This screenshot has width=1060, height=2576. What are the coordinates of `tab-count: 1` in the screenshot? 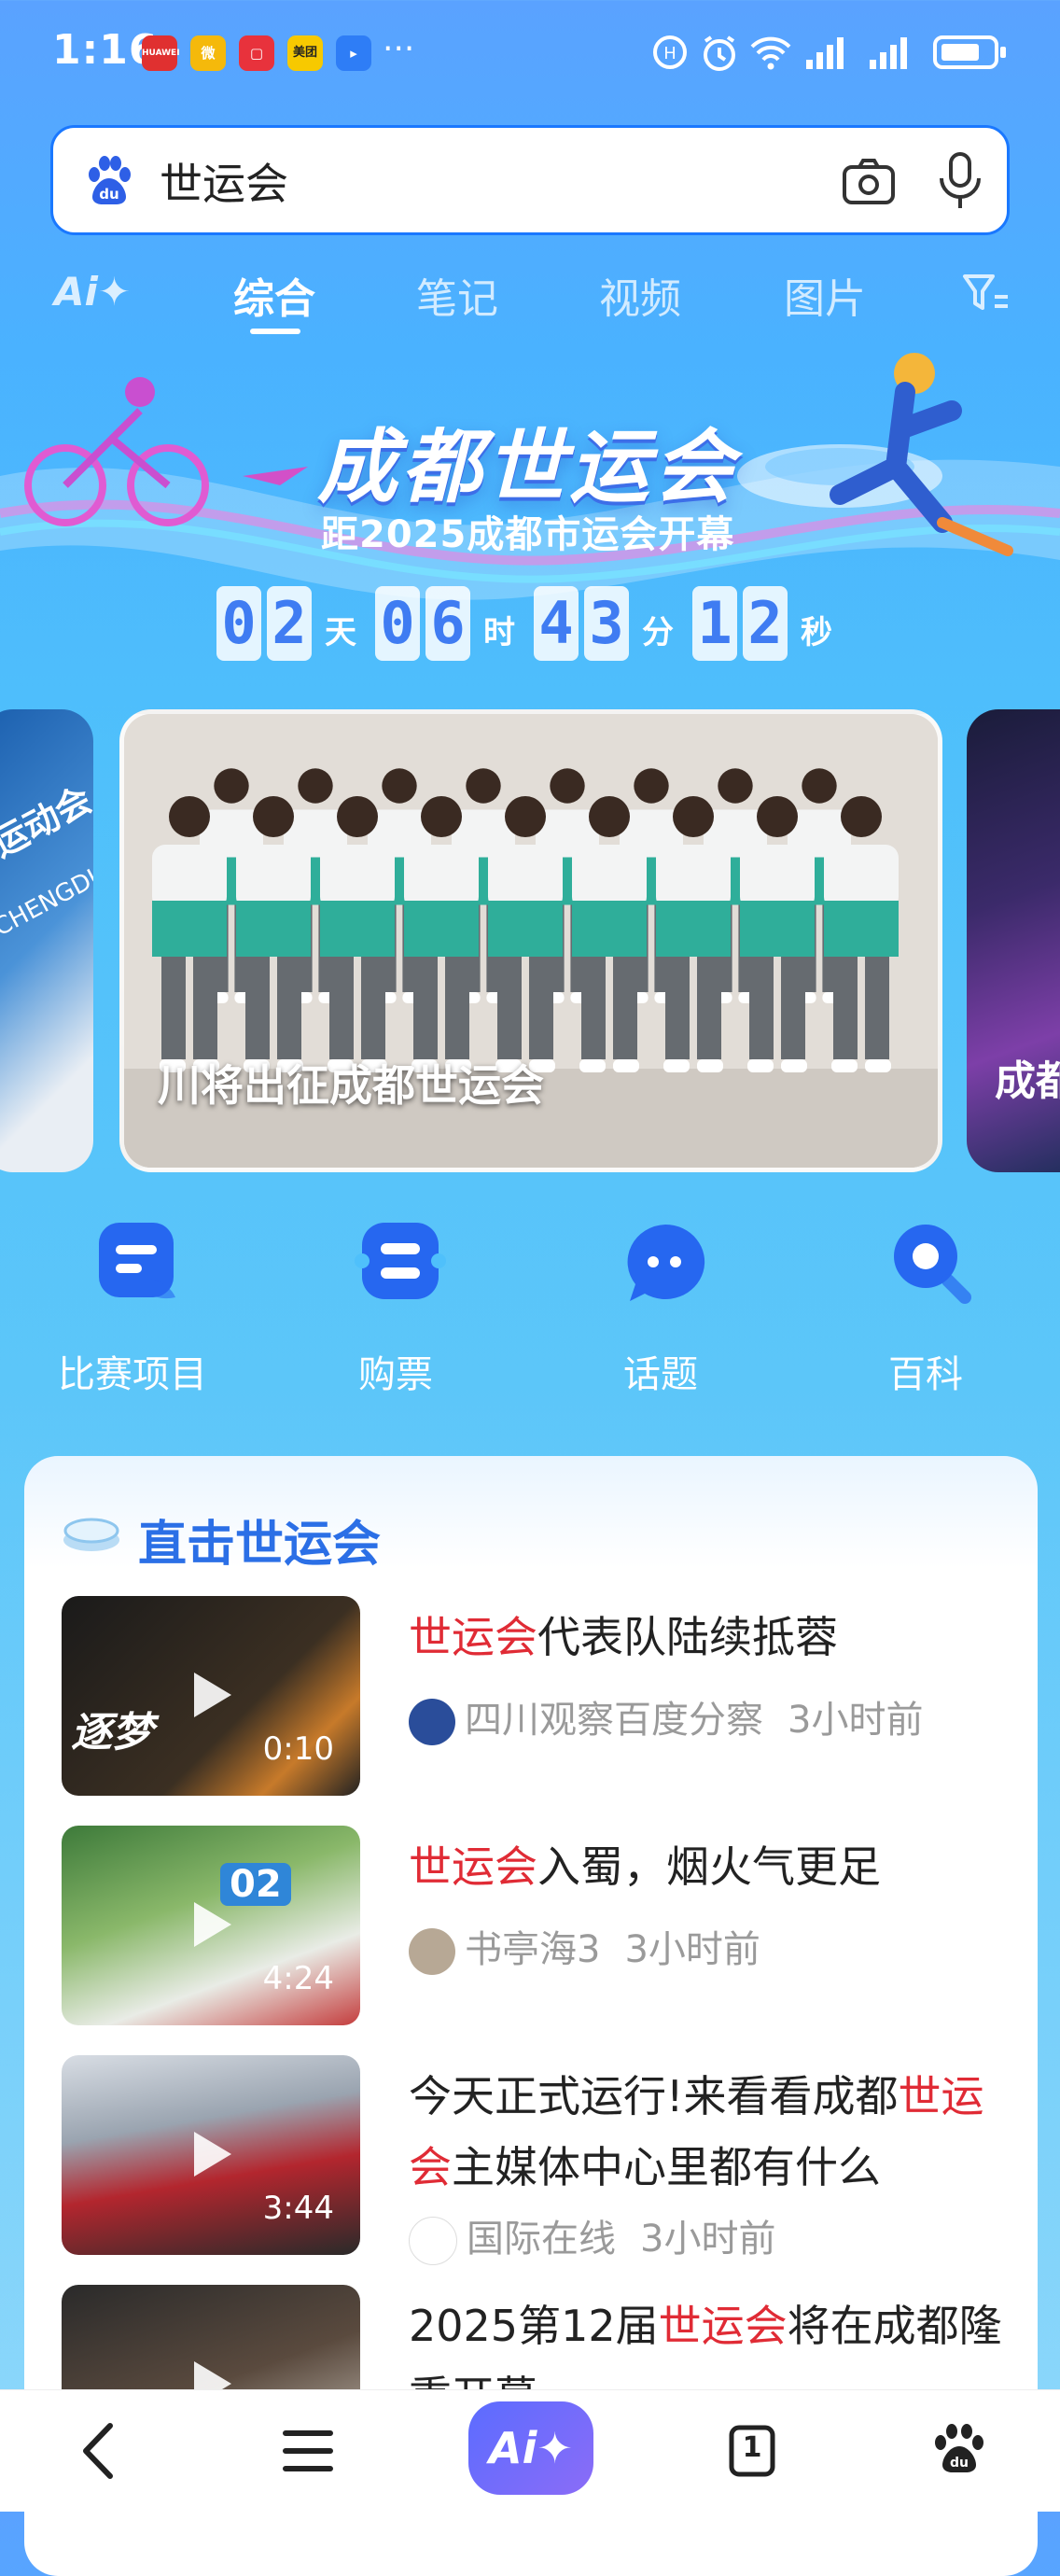 It's located at (752, 2447).